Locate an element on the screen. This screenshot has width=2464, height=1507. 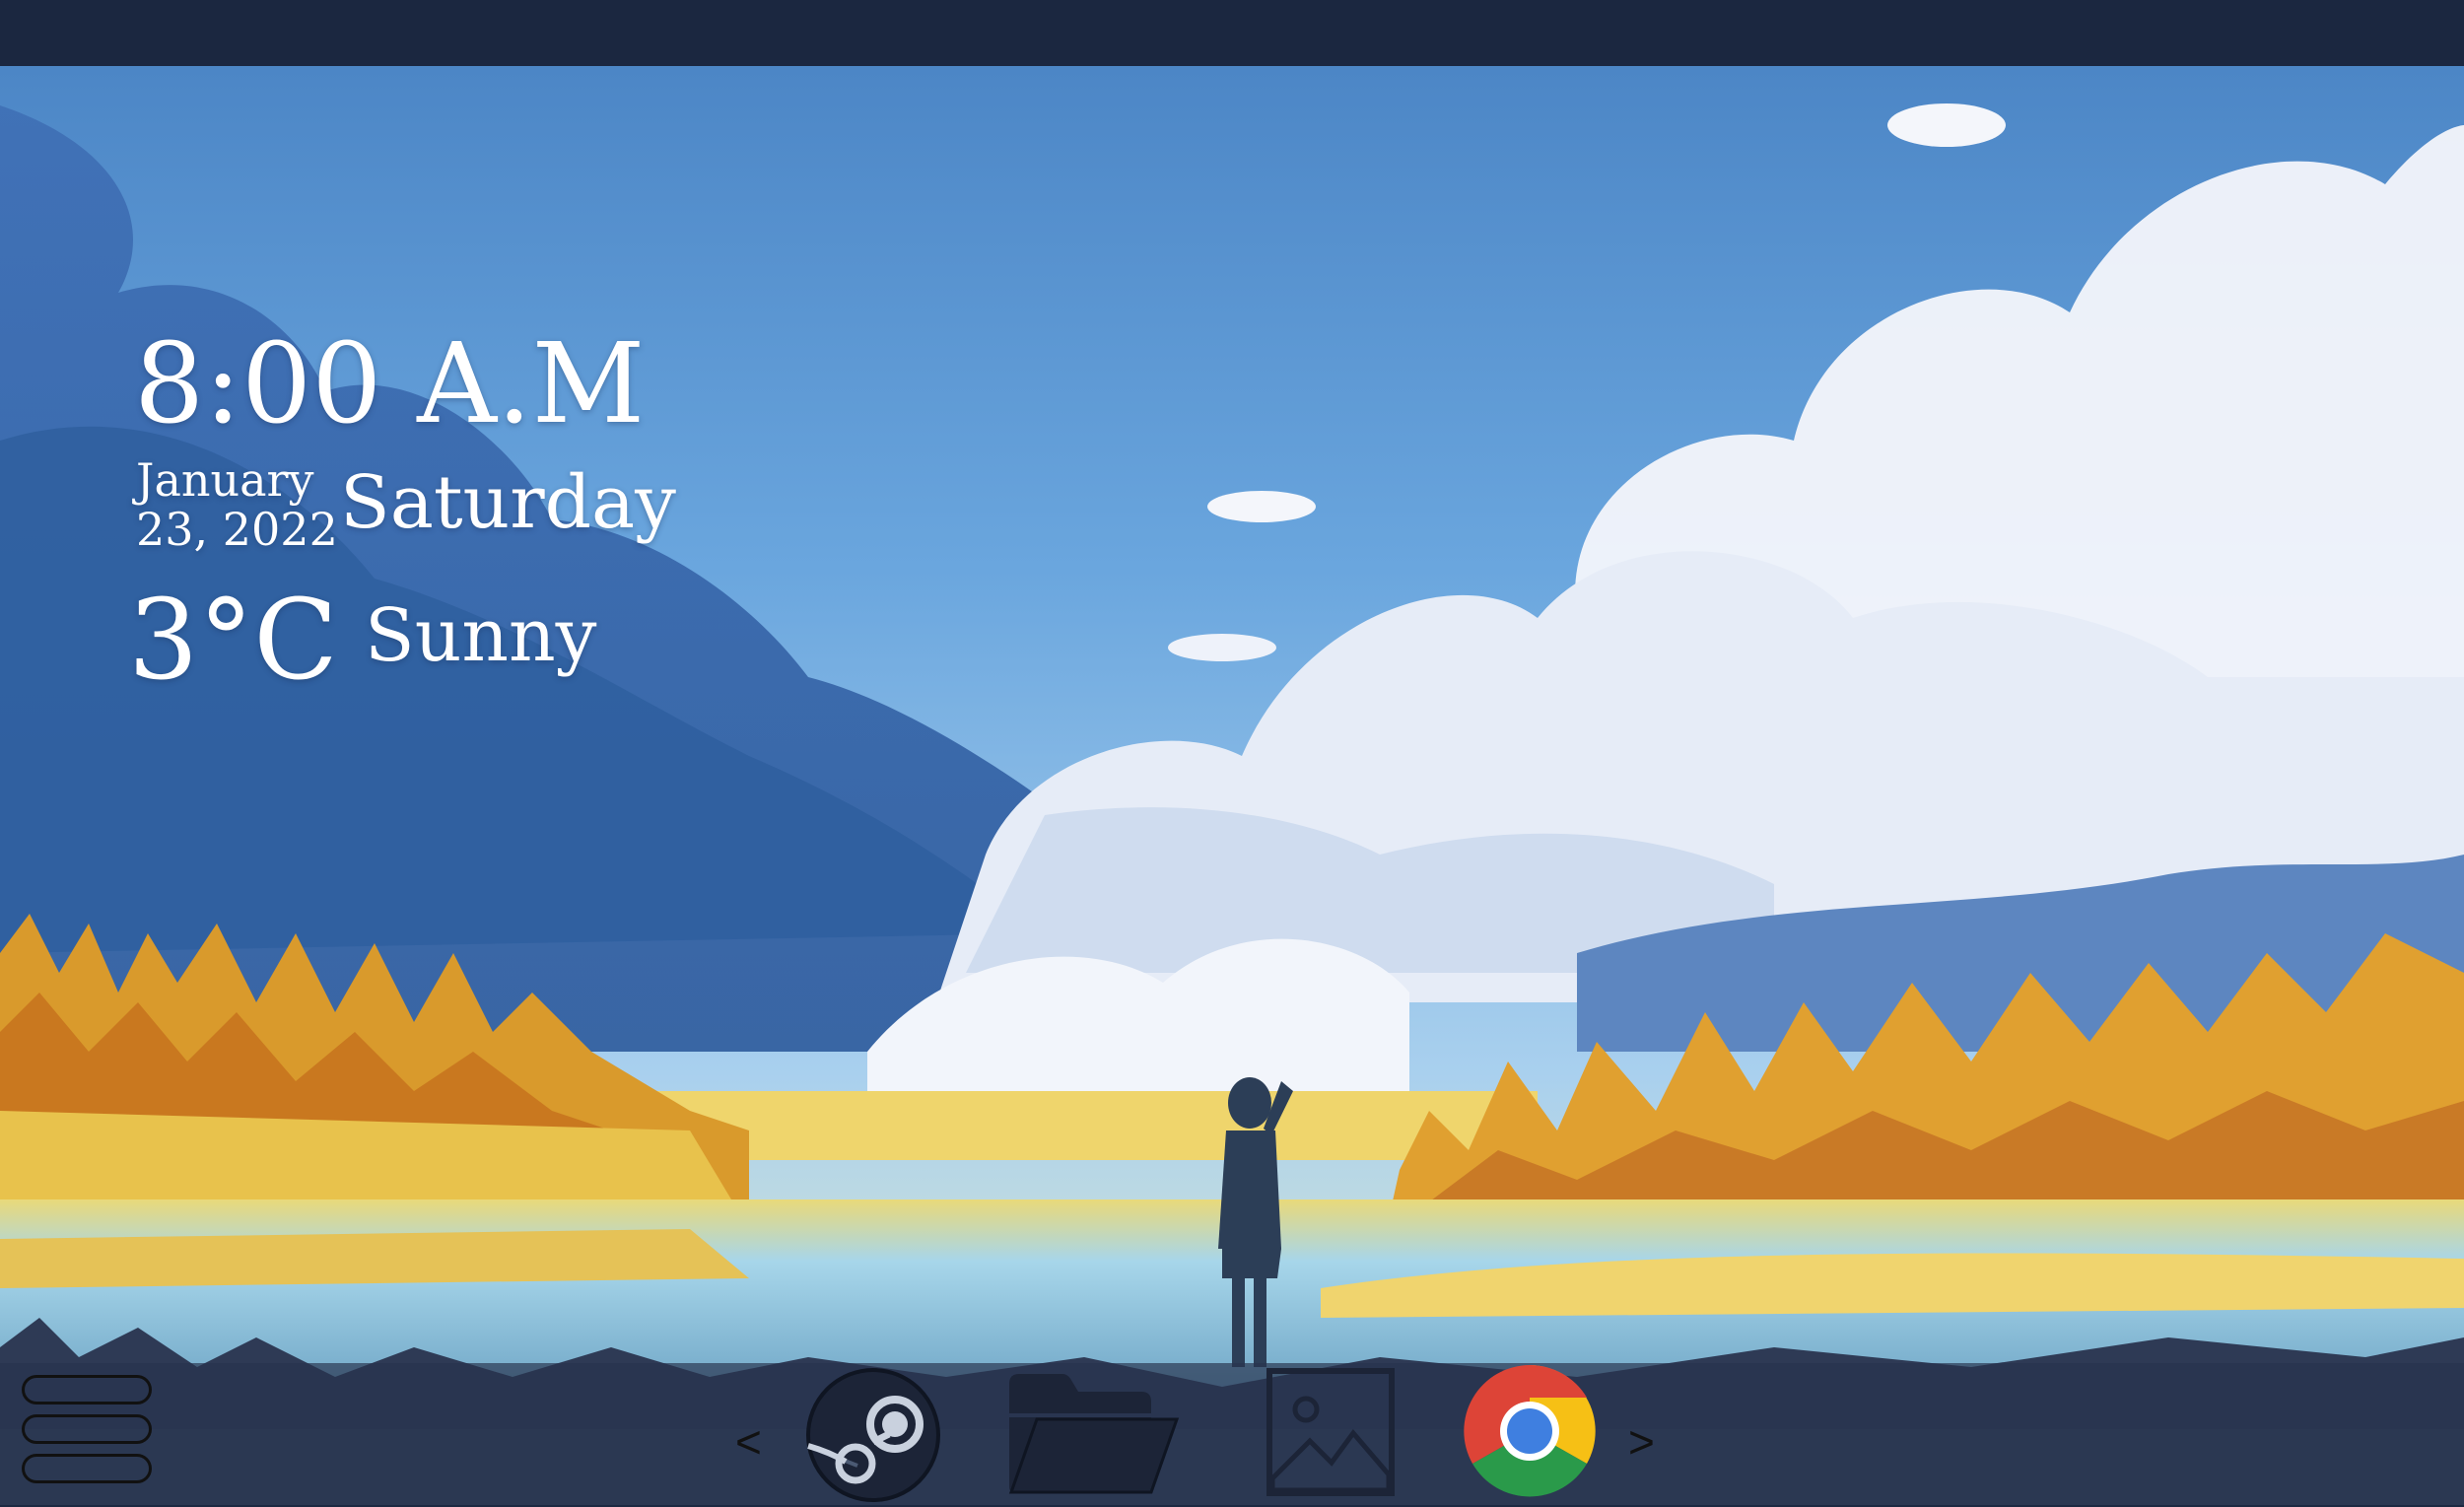
folder-icon is located at coordinates (1094, 1434).